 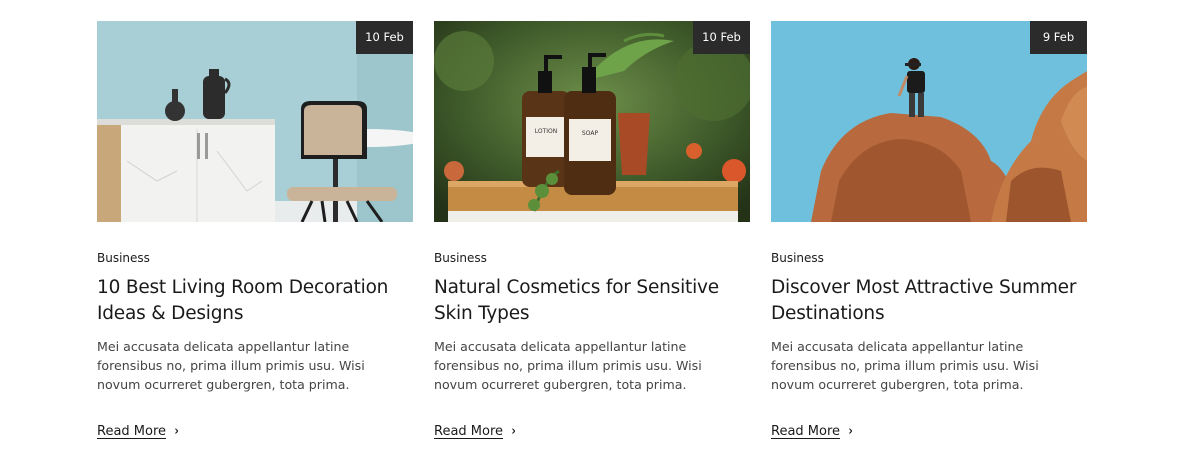 What do you see at coordinates (592, 121) in the screenshot?
I see `post-thumbnail: LOTION SOAP 10 Feb` at bounding box center [592, 121].